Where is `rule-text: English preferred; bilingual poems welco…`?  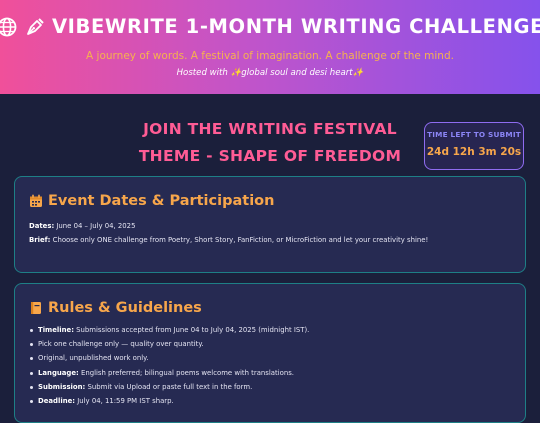 rule-text: English preferred; bilingual poems welco… is located at coordinates (186, 372).